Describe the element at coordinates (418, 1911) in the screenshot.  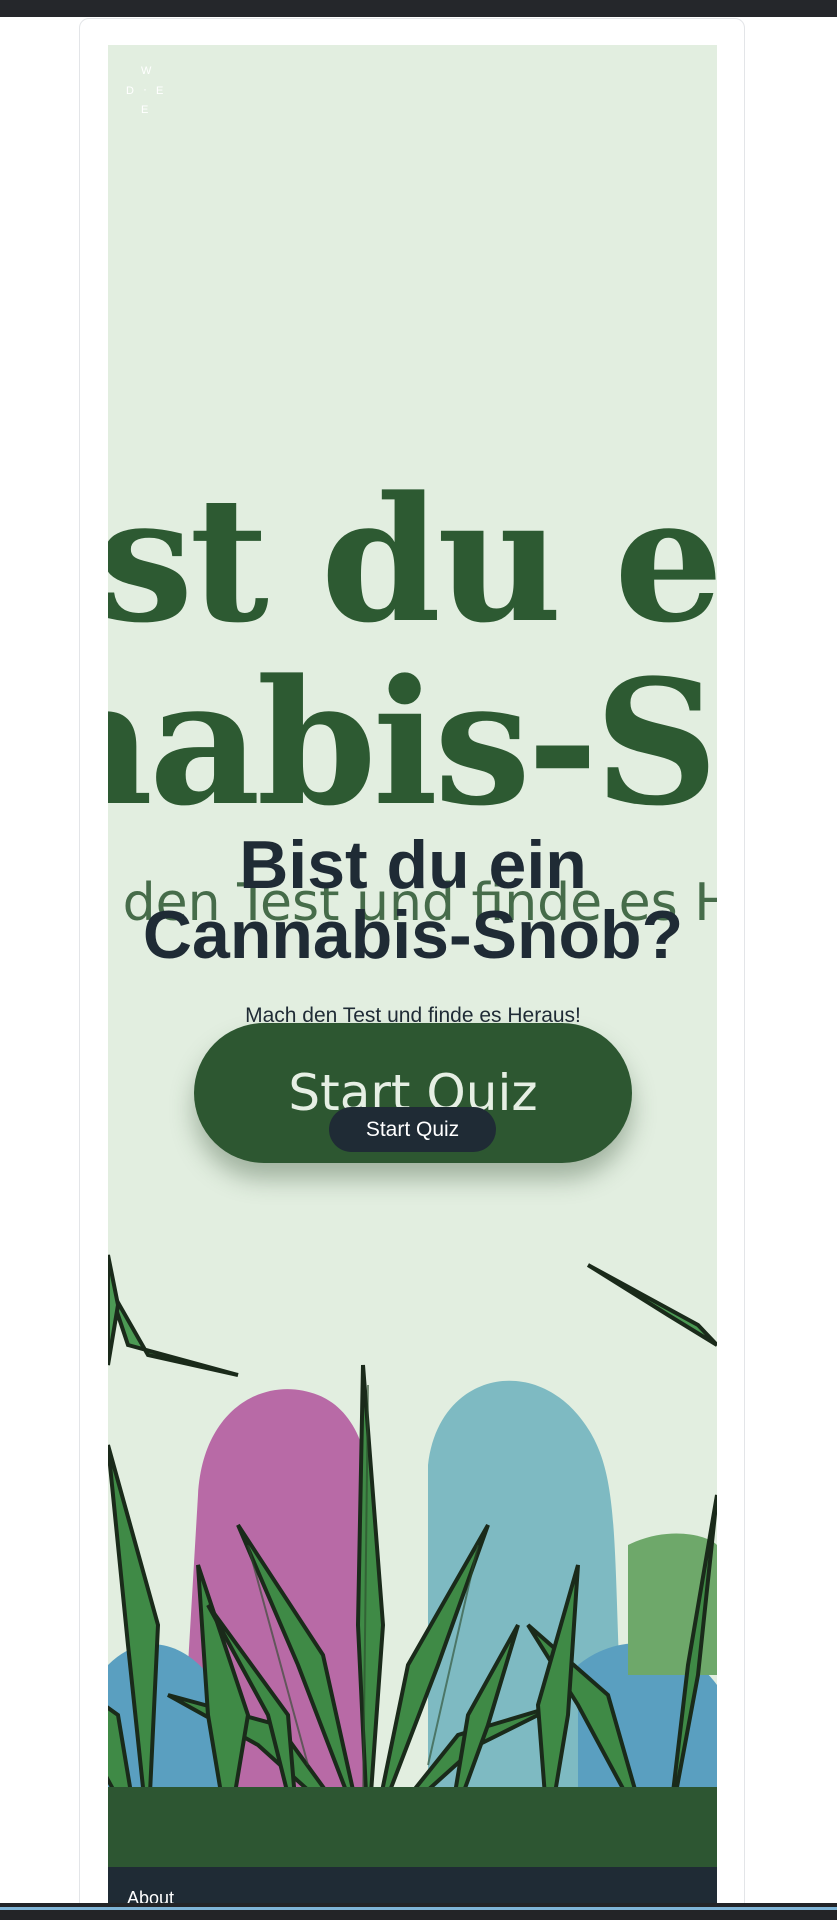
I see `window-bottom-edge` at that location.